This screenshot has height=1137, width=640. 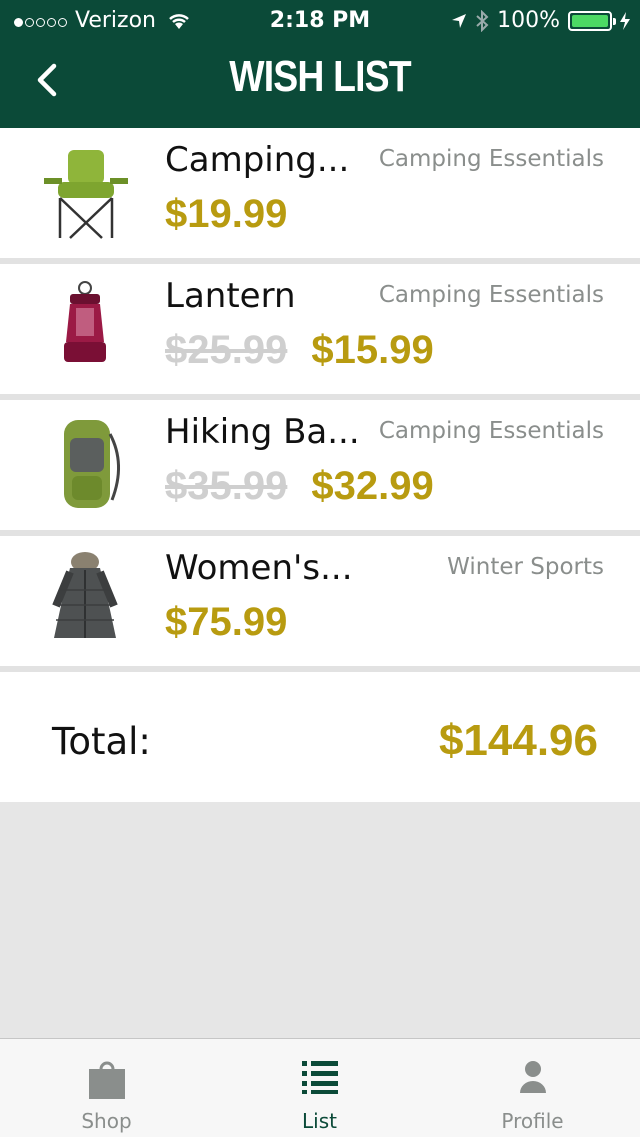 I want to click on item-original-price: $35.99, so click(x=226, y=486).